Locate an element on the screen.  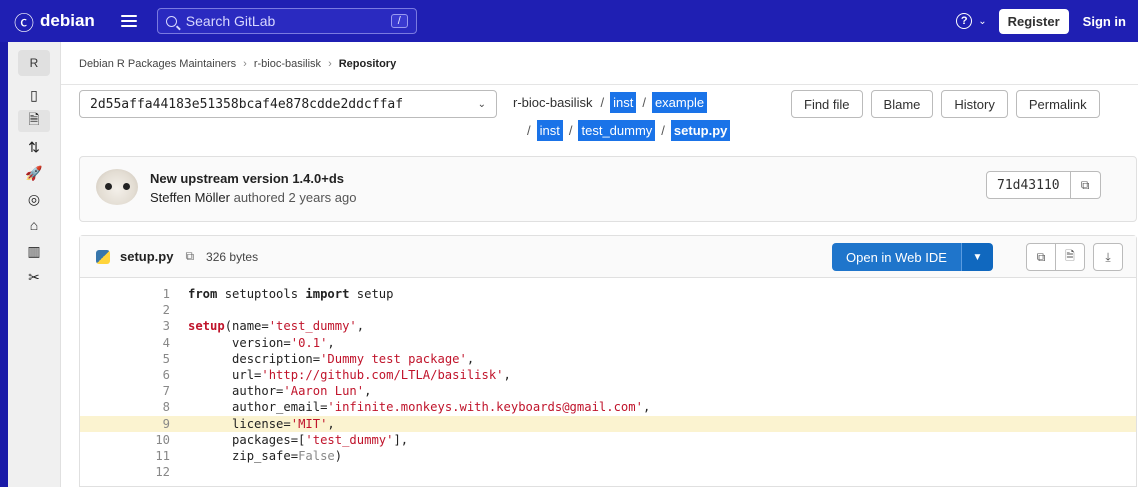
commit-title: New upstream version 1.4.0+ds is located at coordinates (247, 178).